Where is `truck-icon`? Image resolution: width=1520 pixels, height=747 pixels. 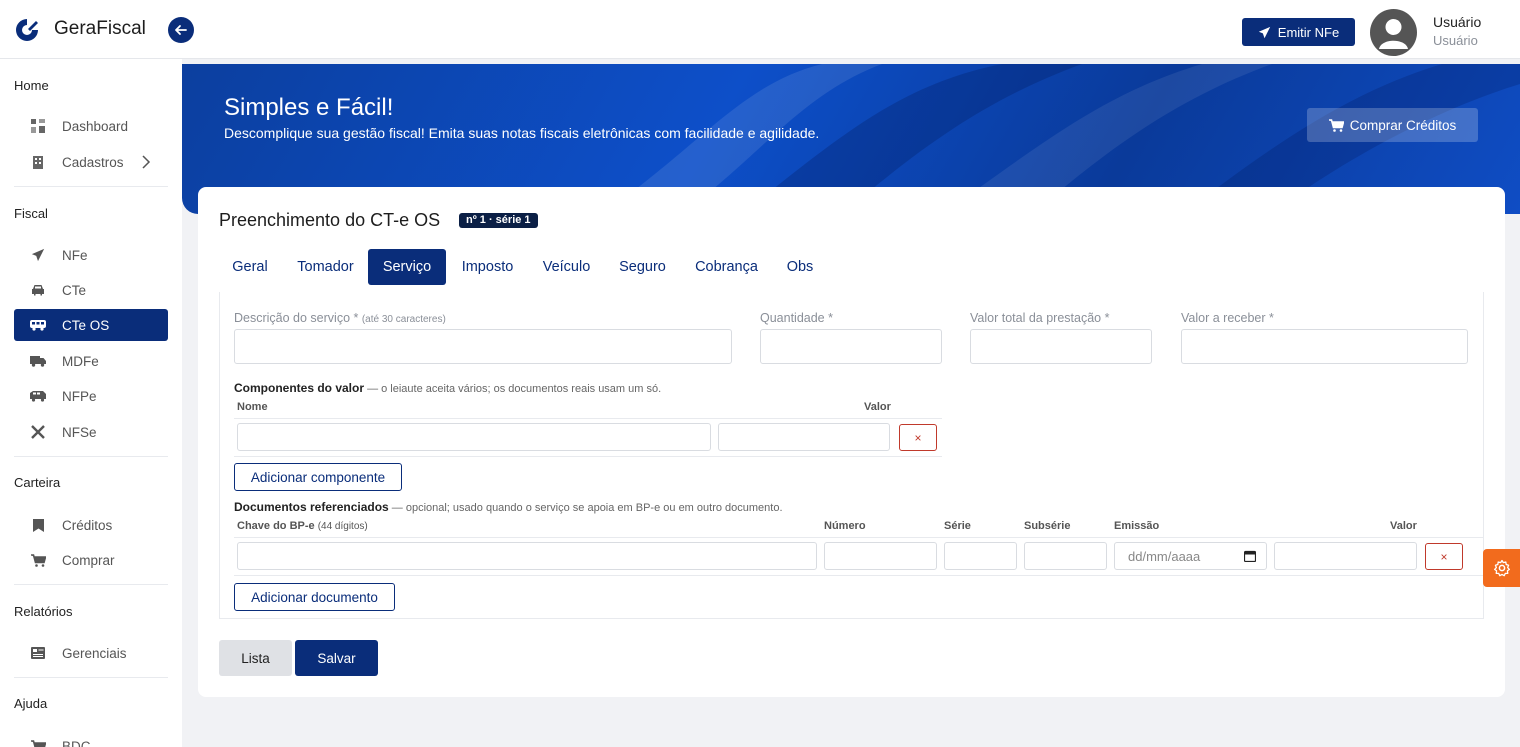 truck-icon is located at coordinates (38, 361).